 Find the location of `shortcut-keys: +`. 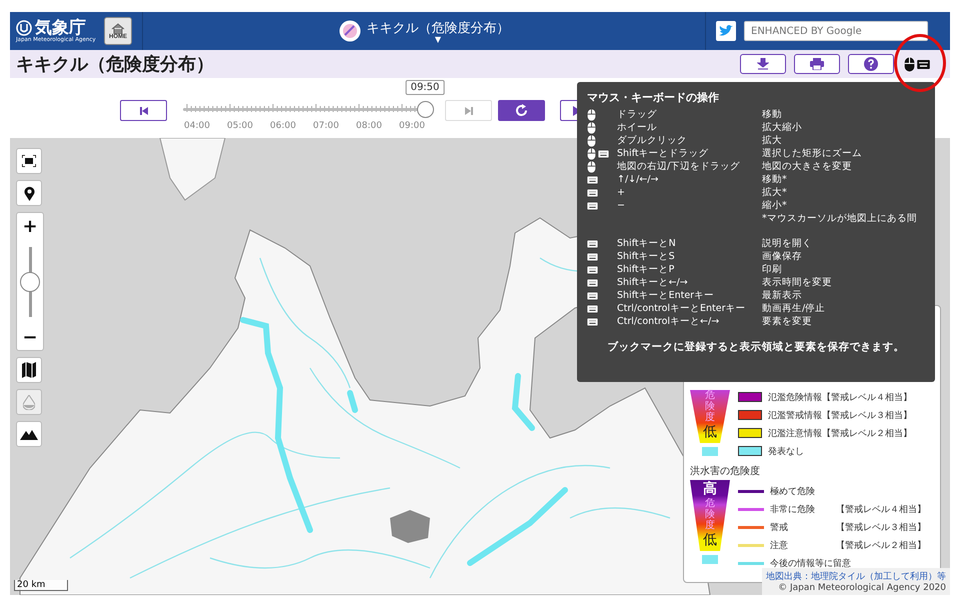

shortcut-keys: + is located at coordinates (689, 192).